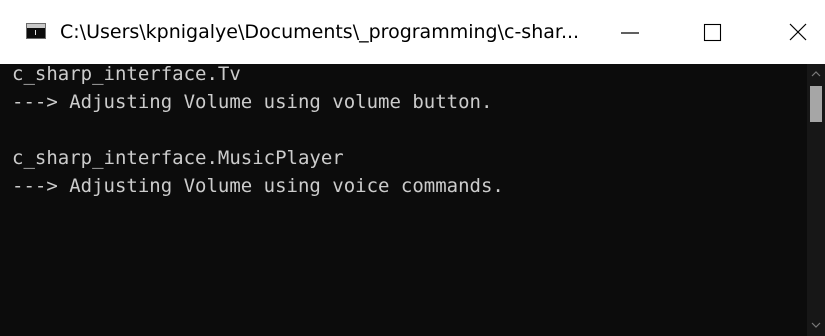 The height and width of the screenshot is (336, 825). I want to click on scroll-down-button, so click(816, 326).